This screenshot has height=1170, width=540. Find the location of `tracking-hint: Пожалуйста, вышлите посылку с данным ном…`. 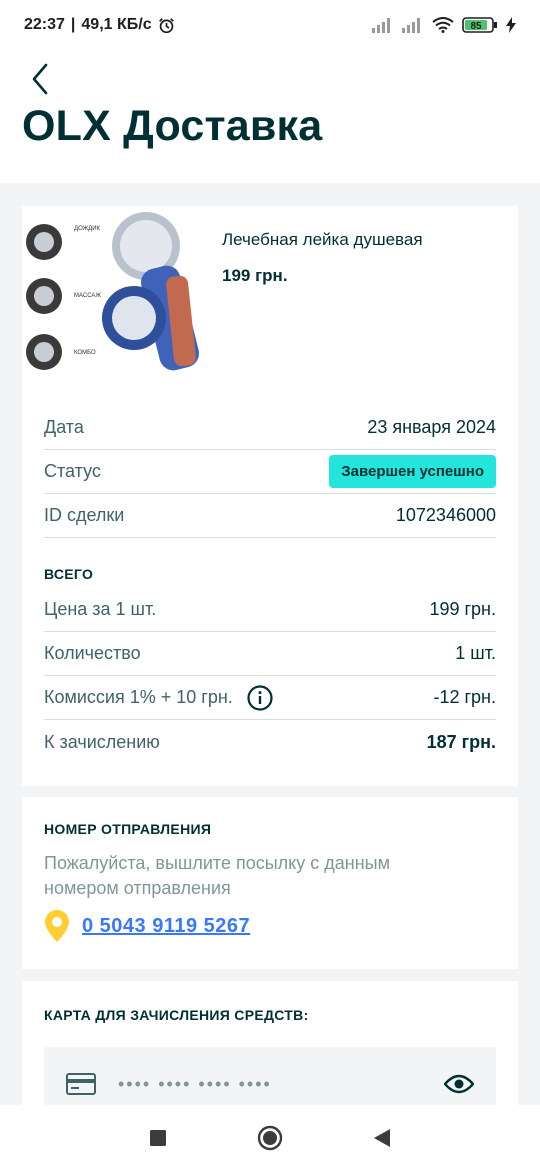

tracking-hint: Пожалуйста, вышлите посылку с данным ном… is located at coordinates (217, 875).